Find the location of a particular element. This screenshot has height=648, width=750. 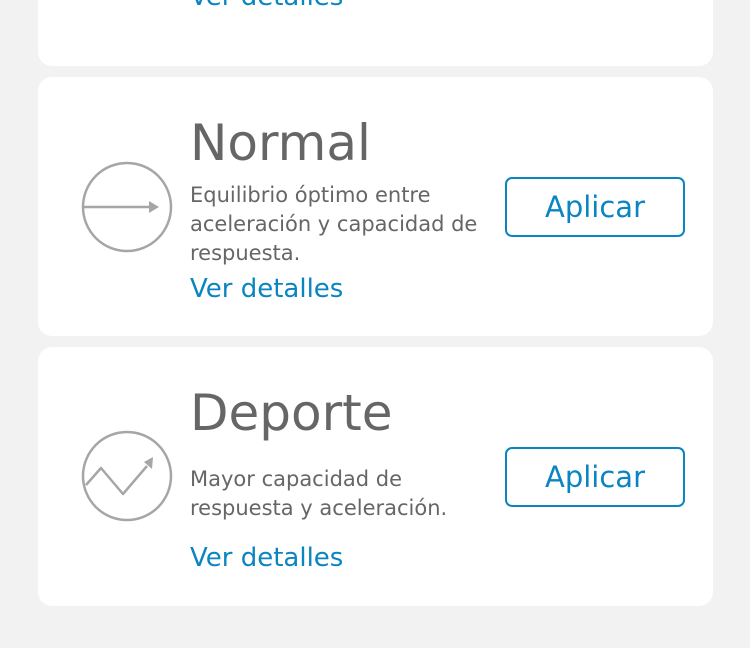

mode-title: Deporte is located at coordinates (291, 413).